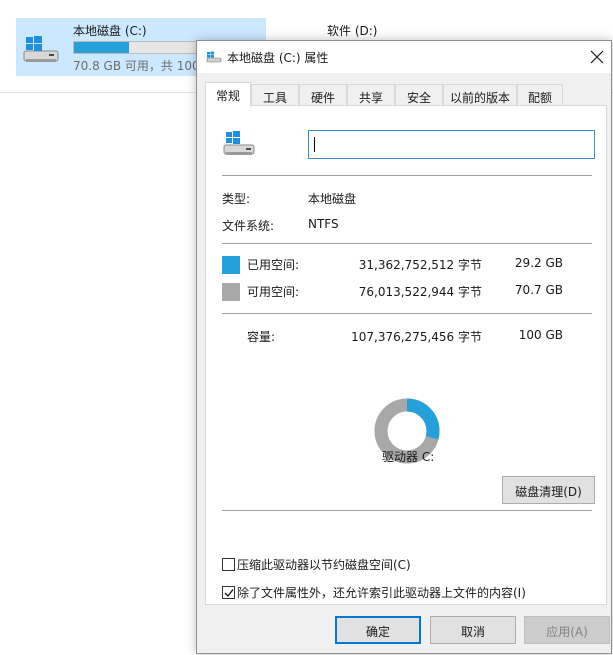 Image resolution: width=613 pixels, height=655 pixels. What do you see at coordinates (480, 95) in the screenshot?
I see `tab-previous-versions: 以前的版本` at bounding box center [480, 95].